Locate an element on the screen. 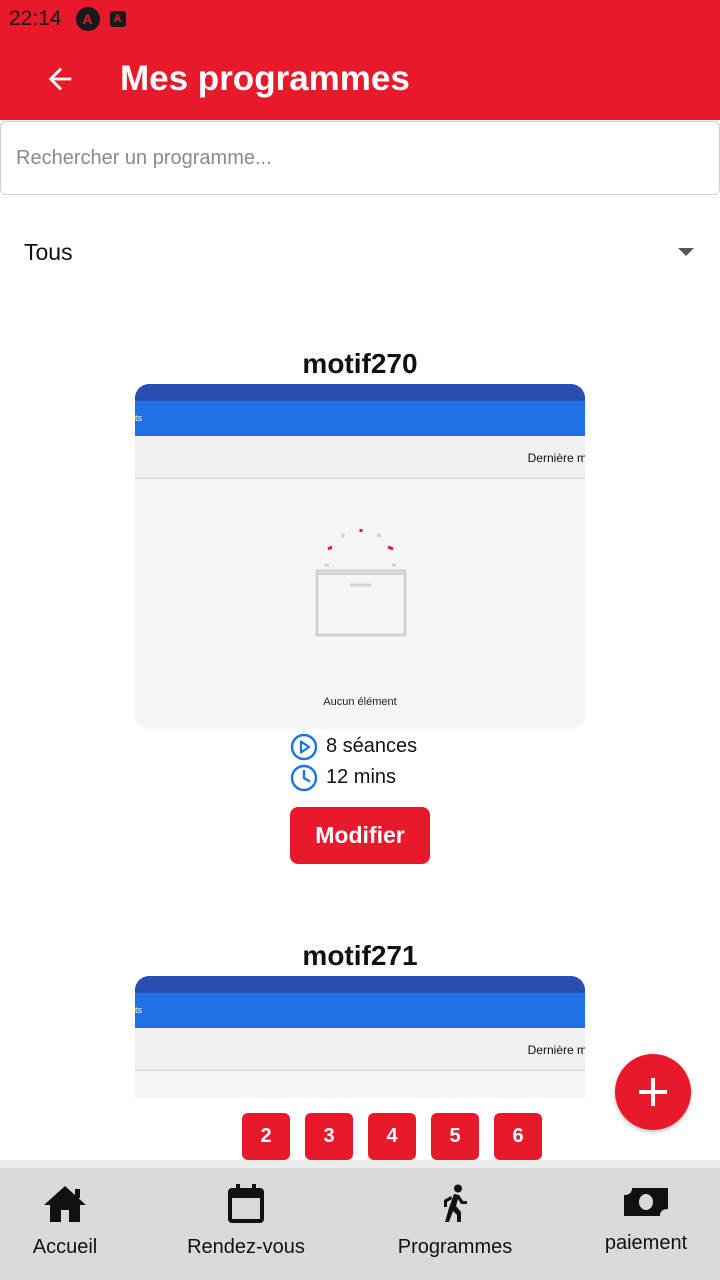  page-title: Mes programmes is located at coordinates (265, 78).